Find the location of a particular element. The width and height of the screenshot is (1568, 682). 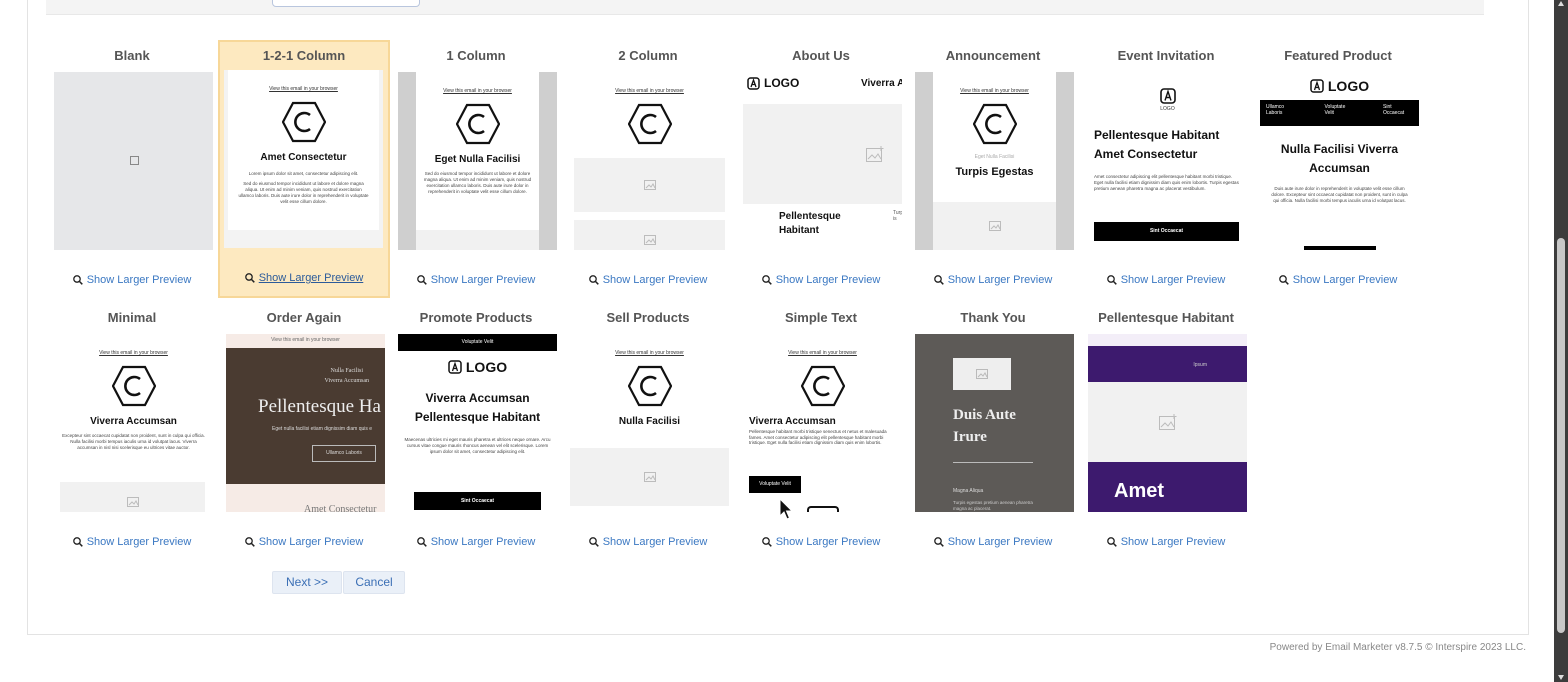

template-title: 2 Column is located at coordinates (648, 55).